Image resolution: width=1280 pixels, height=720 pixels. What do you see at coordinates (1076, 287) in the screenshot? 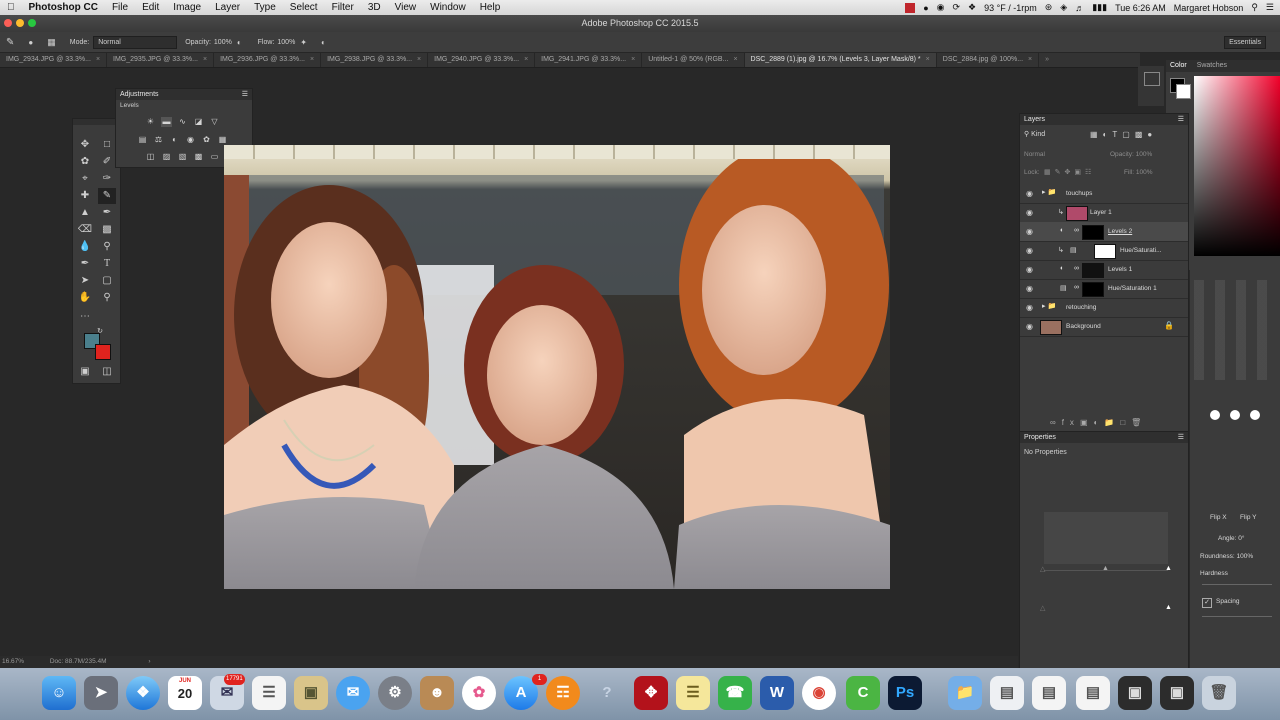
I see `mask-link-icon: ∞` at bounding box center [1076, 287].